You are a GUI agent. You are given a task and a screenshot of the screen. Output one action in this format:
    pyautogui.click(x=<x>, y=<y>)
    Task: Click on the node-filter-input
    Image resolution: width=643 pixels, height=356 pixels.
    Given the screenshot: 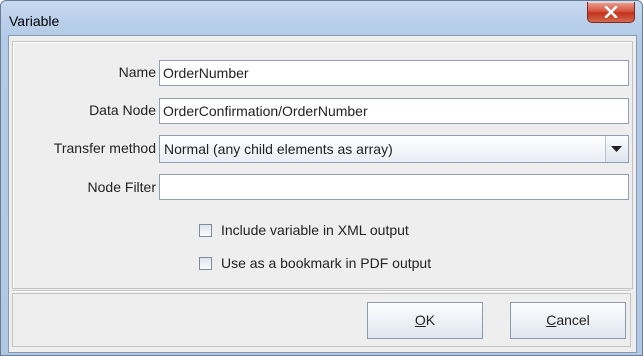 What is the action you would take?
    pyautogui.click(x=394, y=187)
    